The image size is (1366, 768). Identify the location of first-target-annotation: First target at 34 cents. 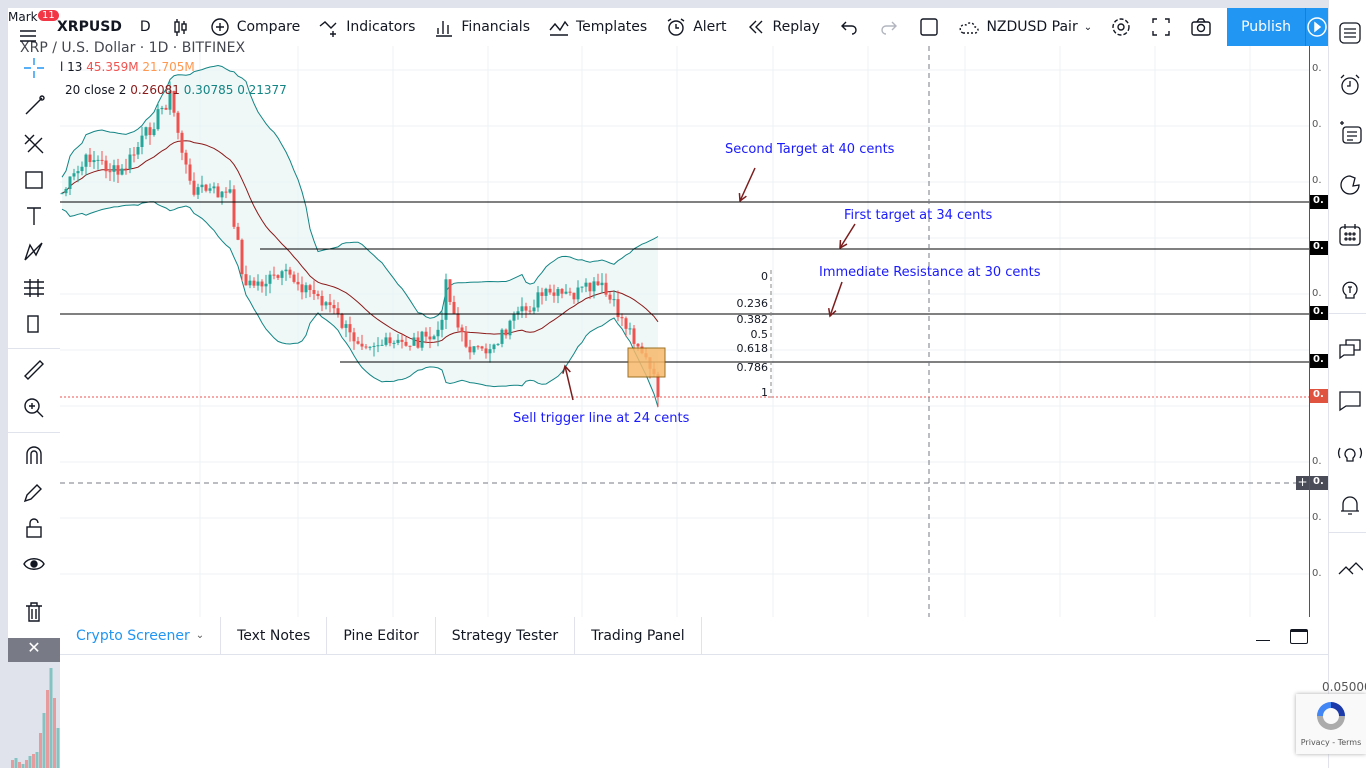
(918, 215).